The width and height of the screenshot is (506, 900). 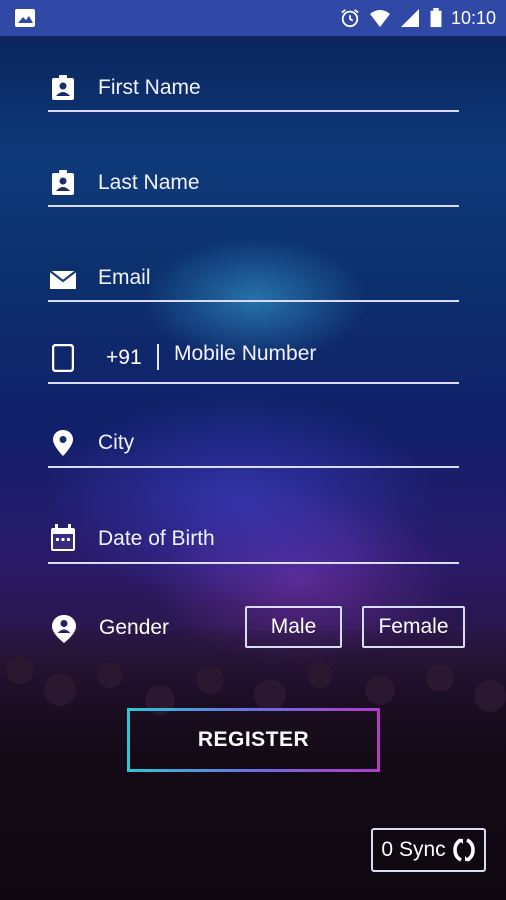 What do you see at coordinates (436, 18) in the screenshot?
I see `battery-icon` at bounding box center [436, 18].